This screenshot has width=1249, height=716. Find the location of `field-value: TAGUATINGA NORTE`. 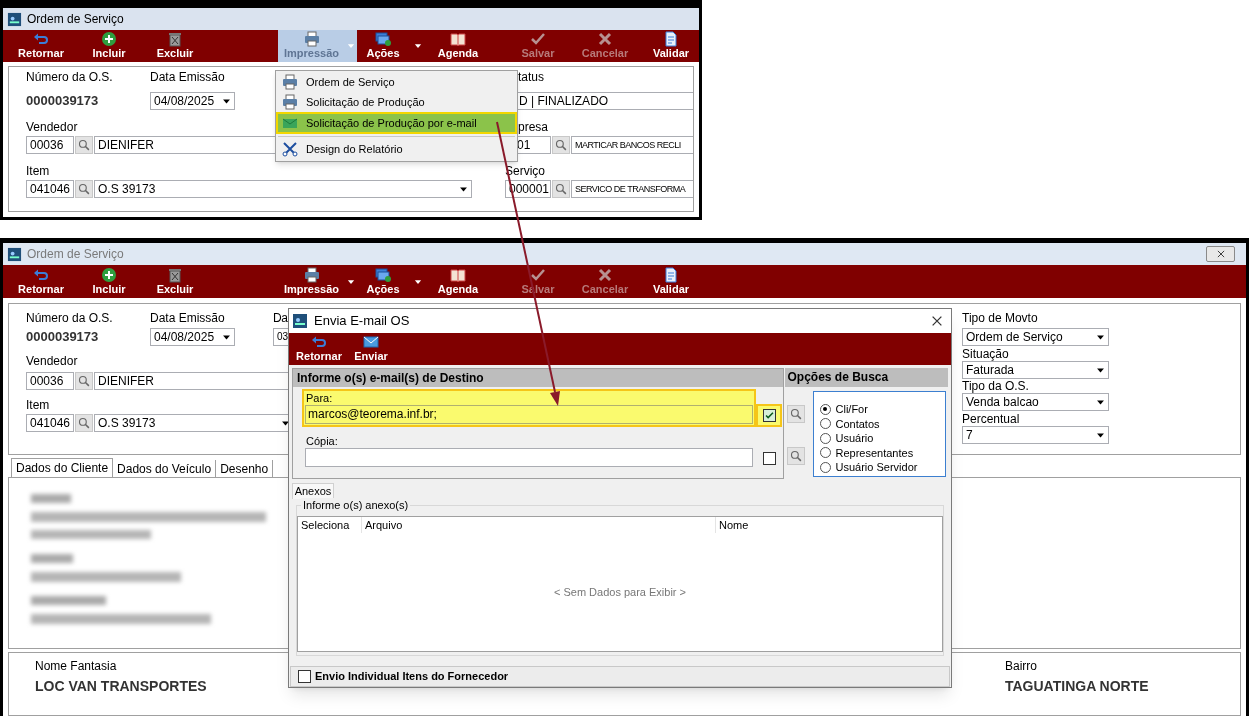

field-value: TAGUATINGA NORTE is located at coordinates (1077, 686).